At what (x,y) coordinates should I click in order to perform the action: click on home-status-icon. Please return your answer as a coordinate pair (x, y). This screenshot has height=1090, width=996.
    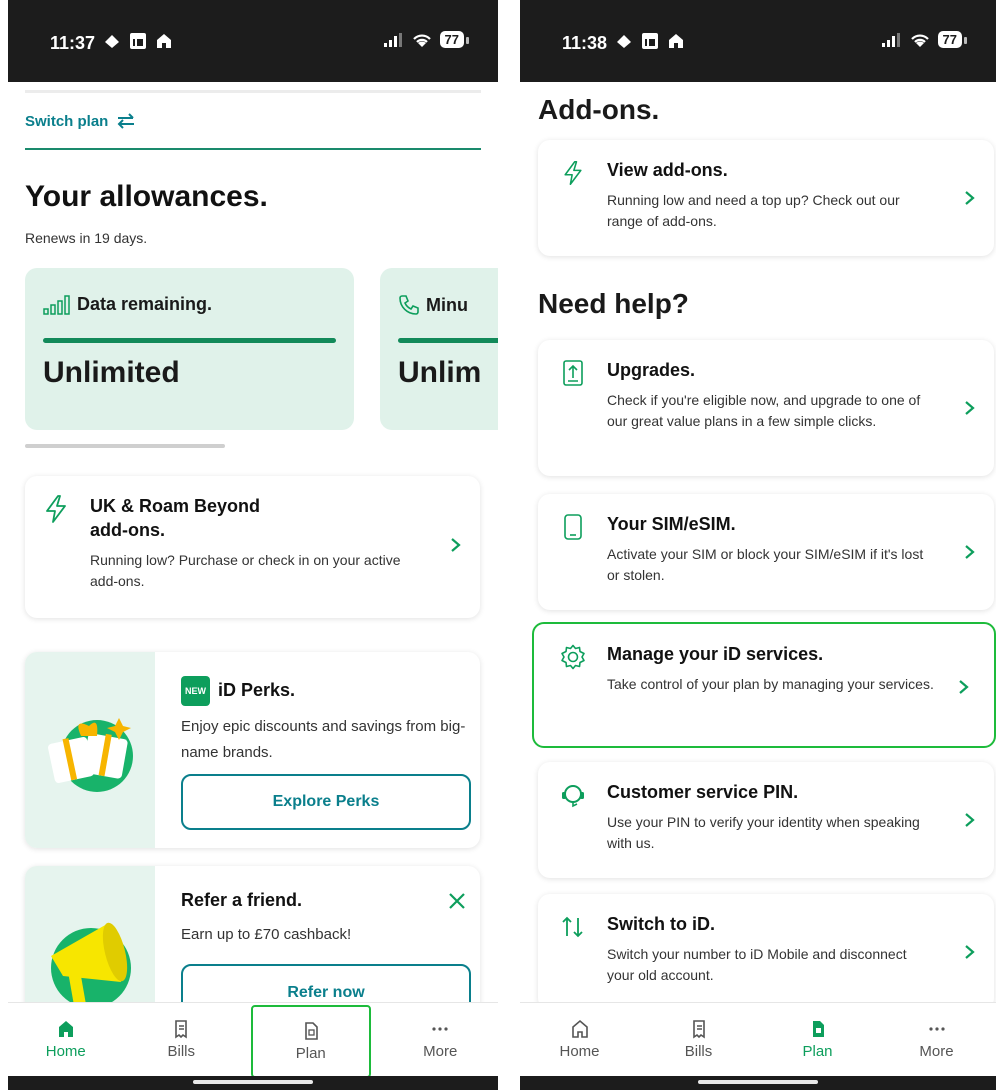
    Looking at the image, I should click on (676, 41).